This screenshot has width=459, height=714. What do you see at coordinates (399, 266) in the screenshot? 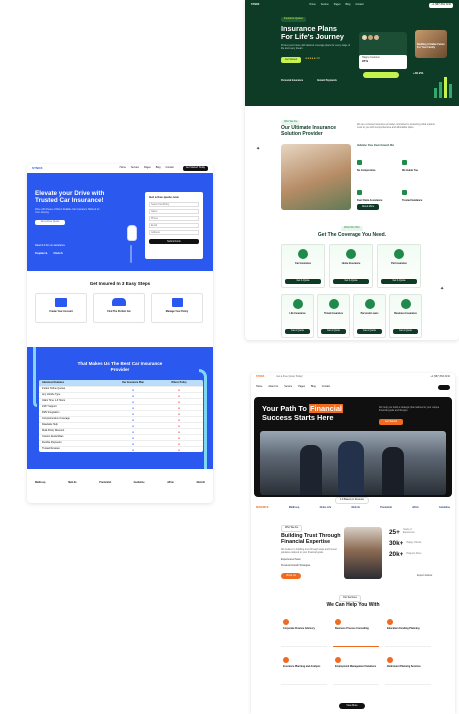
I see `coverage-card: Pet Insurance Get A Quote` at bounding box center [399, 266].